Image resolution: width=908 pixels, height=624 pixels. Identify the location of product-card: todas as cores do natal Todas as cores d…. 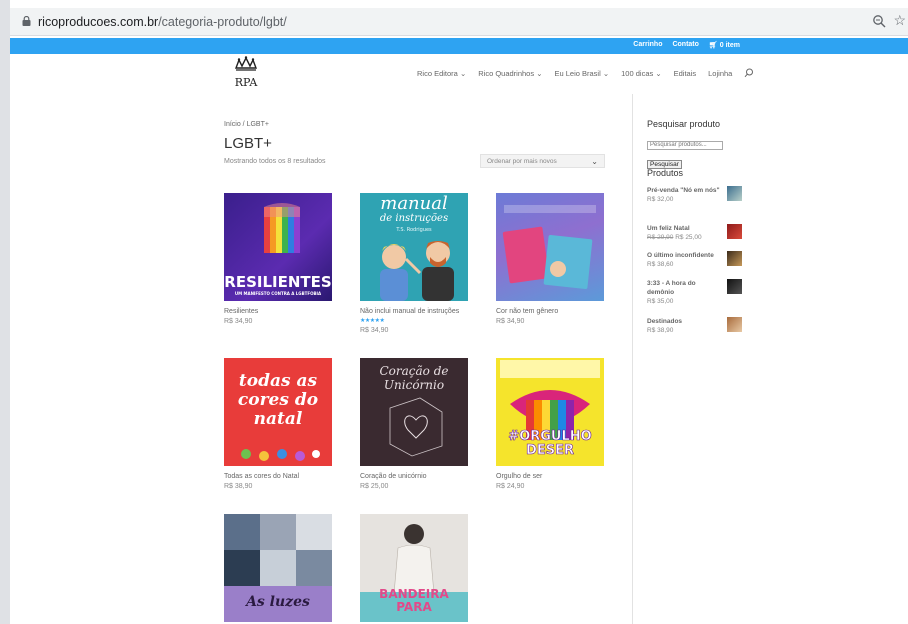
(279, 424).